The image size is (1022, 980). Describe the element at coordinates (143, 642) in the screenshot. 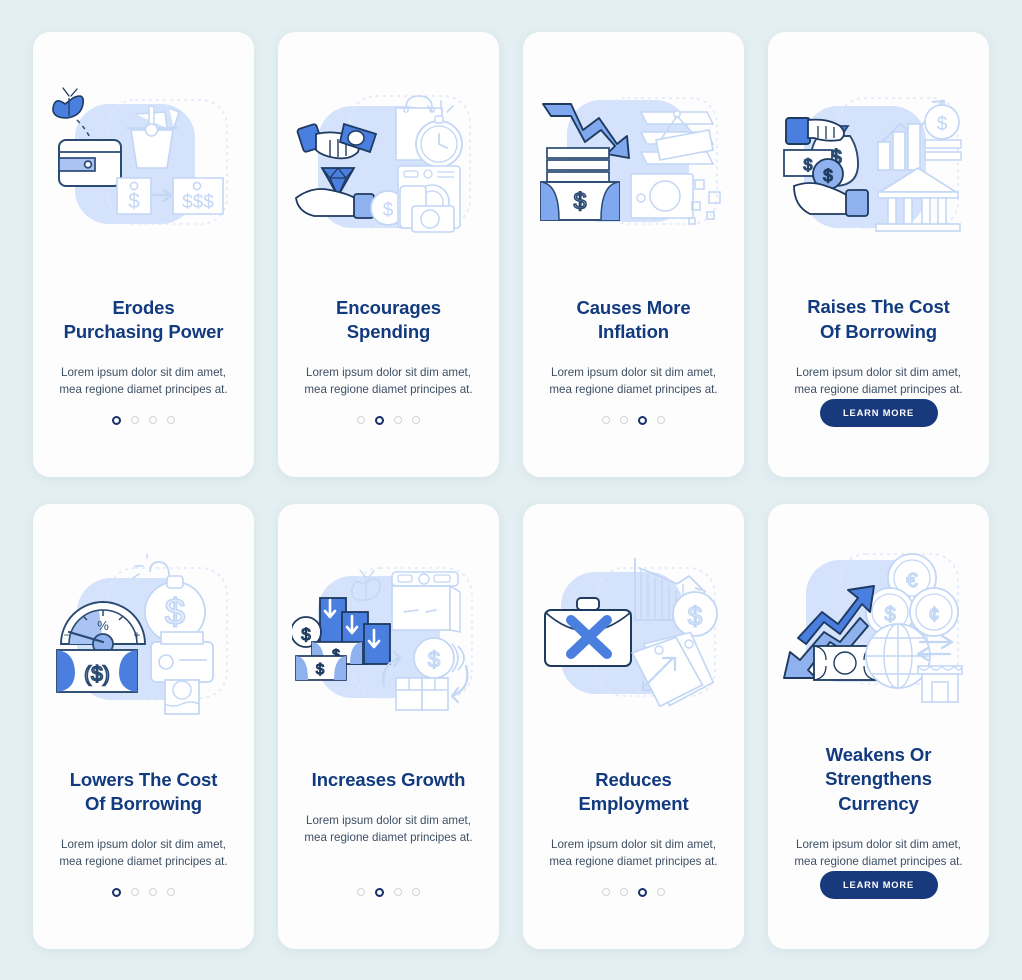

I see `interest-gauge-banknote-money-printer-illustration: $ % − + ($)` at that location.